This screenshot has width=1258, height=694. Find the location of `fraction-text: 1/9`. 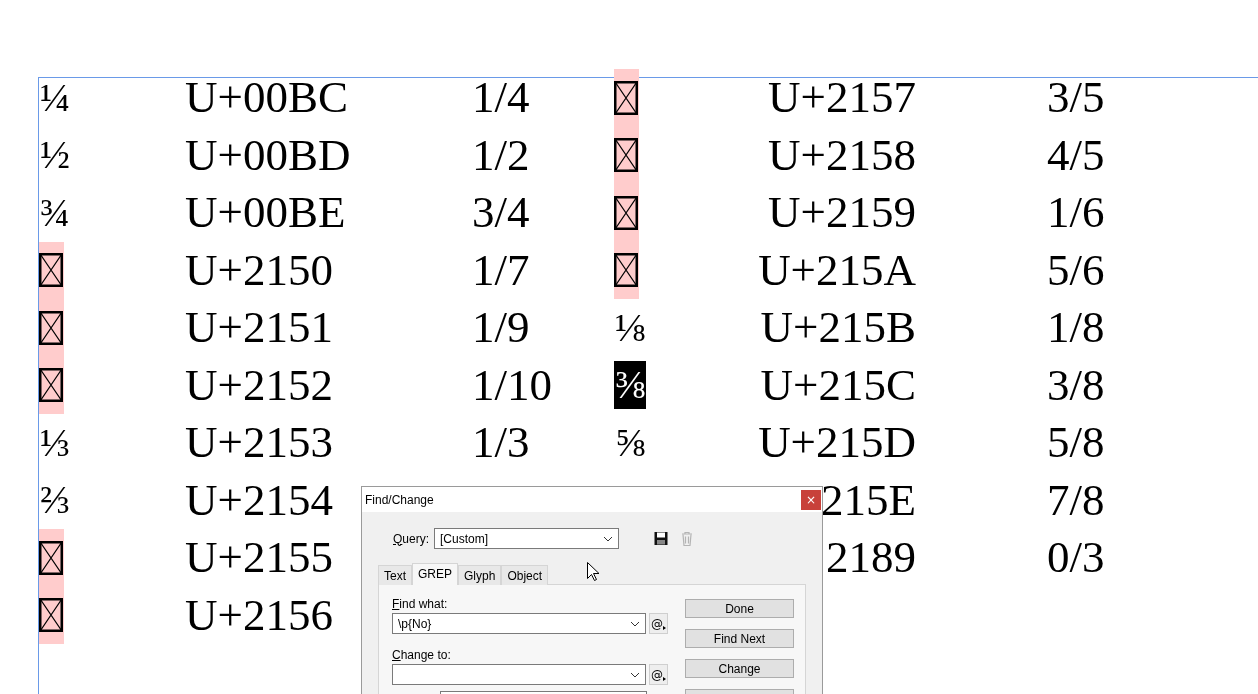

fraction-text: 1/9 is located at coordinates (501, 328).